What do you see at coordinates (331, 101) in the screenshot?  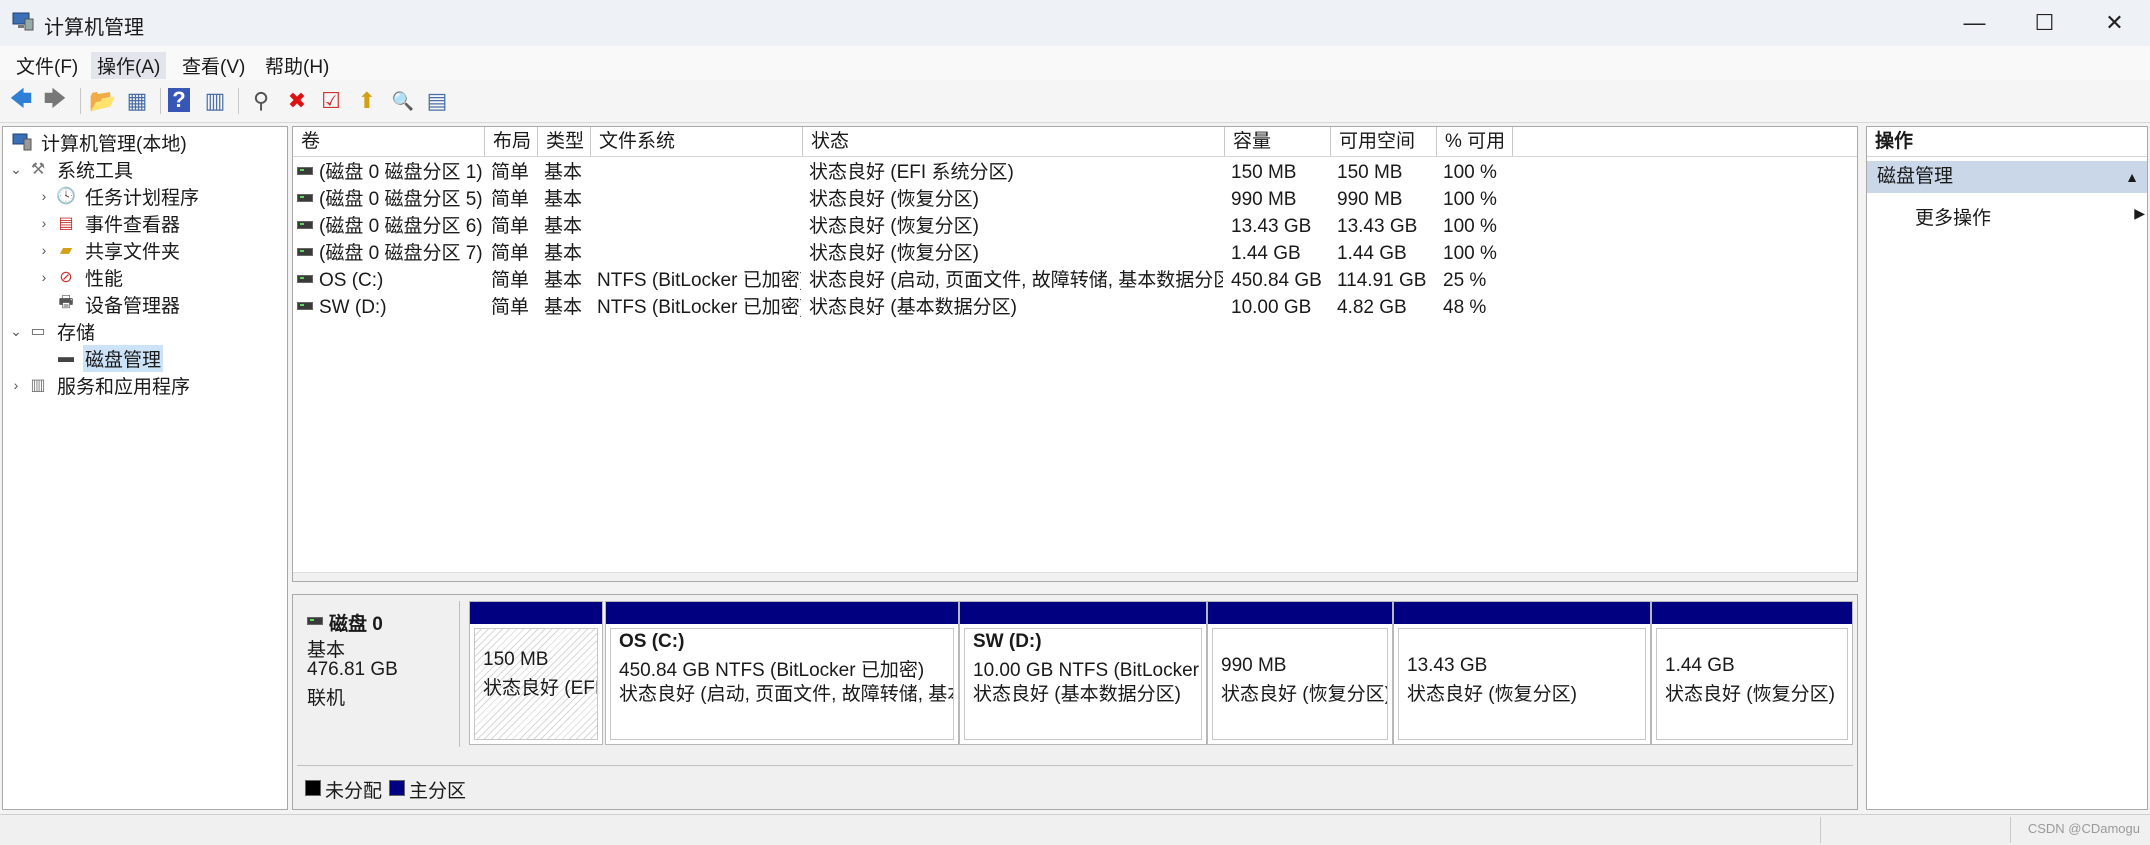 I see `properties-icon: ☑` at bounding box center [331, 101].